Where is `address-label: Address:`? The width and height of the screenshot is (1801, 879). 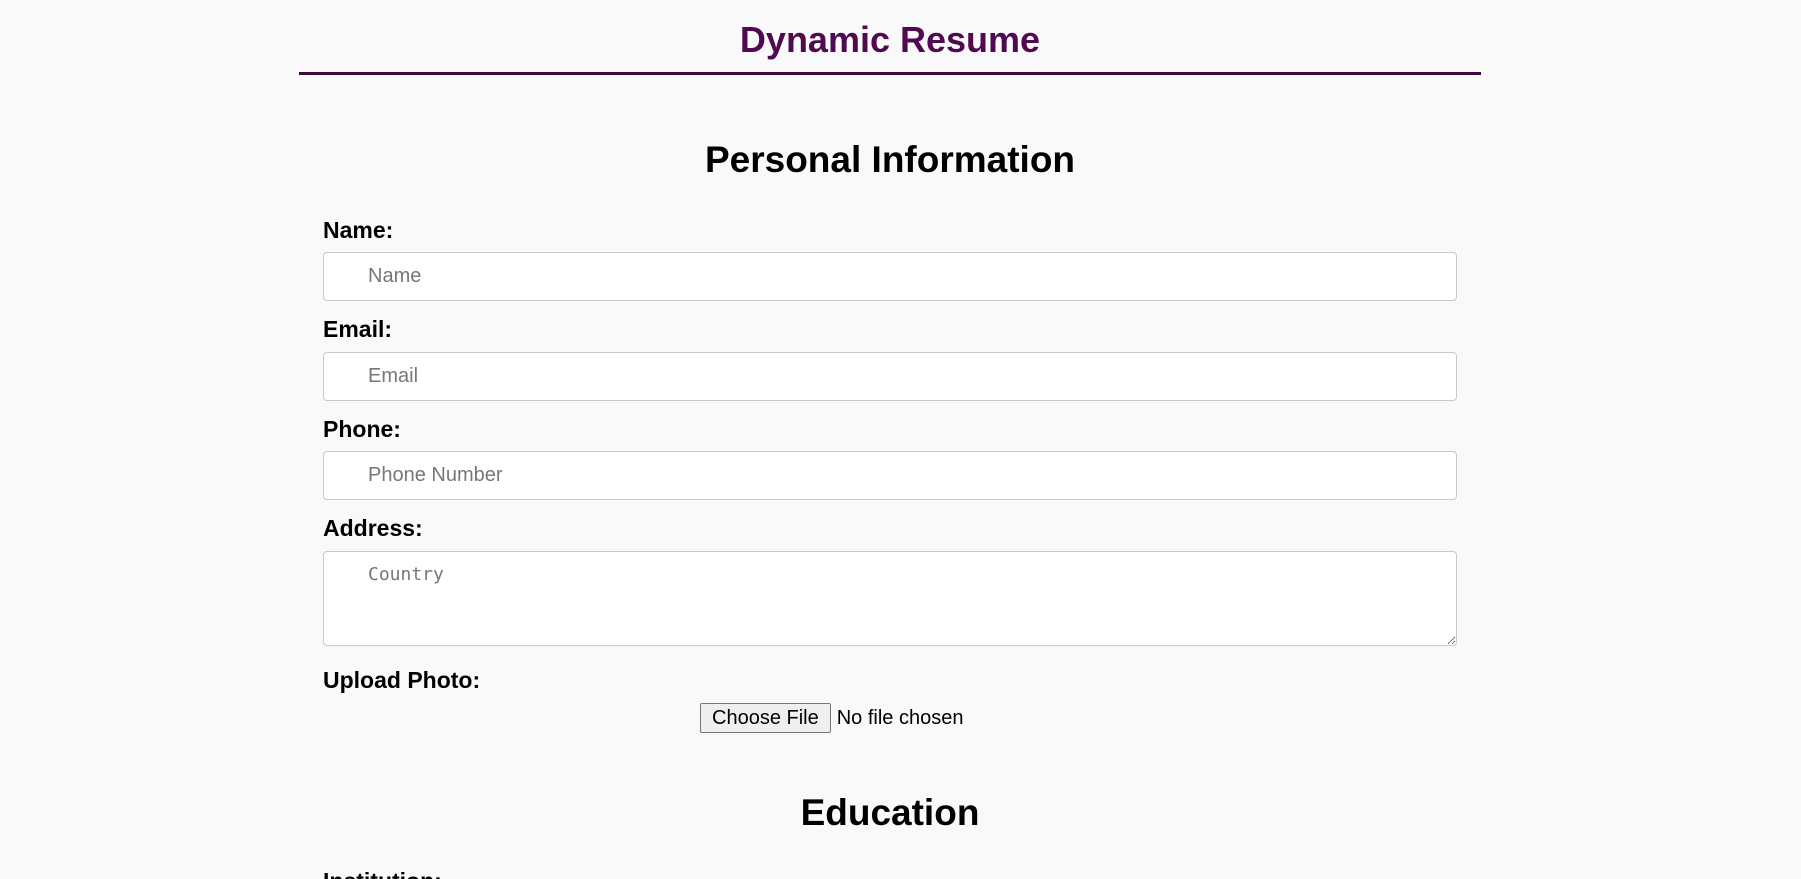
address-label: Address: is located at coordinates (373, 528).